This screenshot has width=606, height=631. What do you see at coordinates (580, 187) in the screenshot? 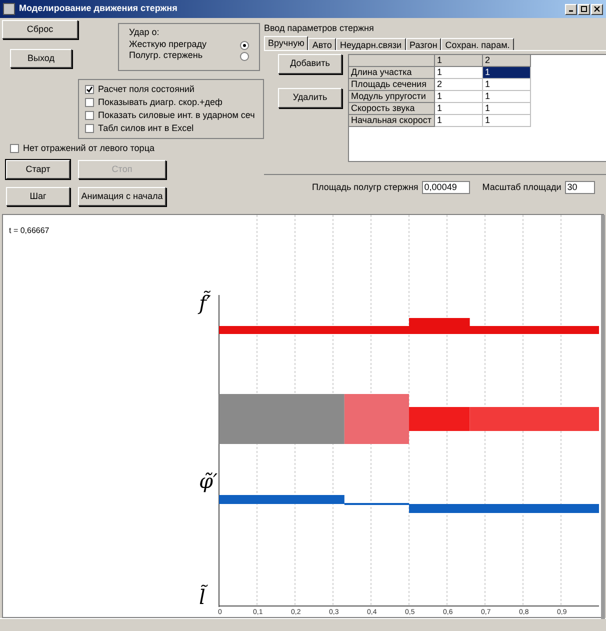
I see `input-field: 30` at bounding box center [580, 187].